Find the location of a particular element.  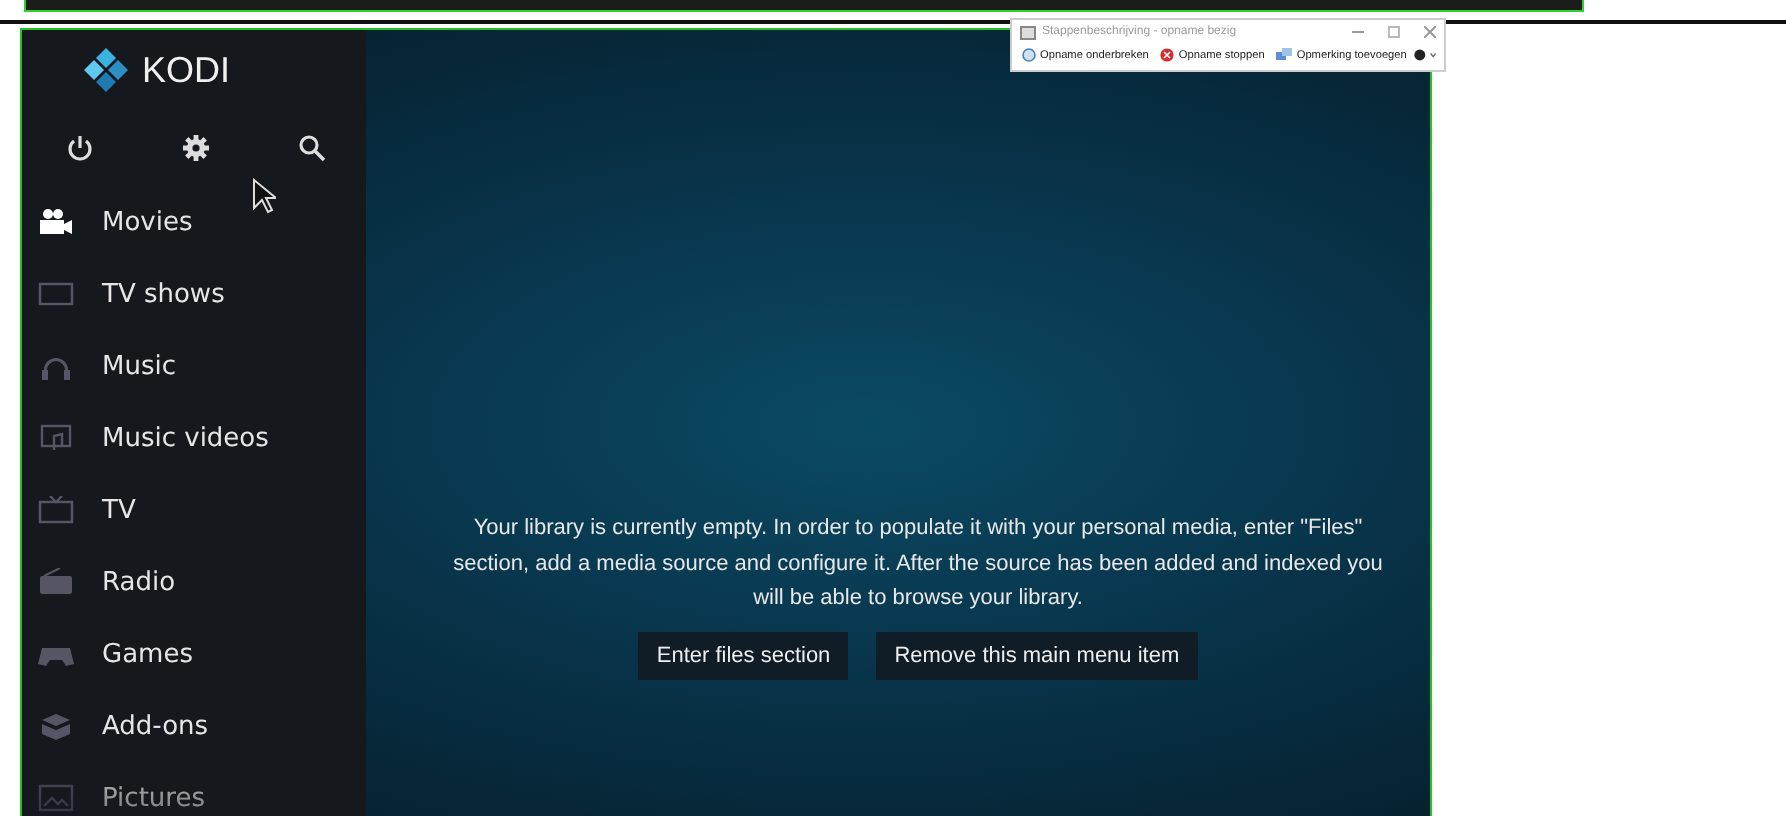

menu-item: TV is located at coordinates (194, 510).